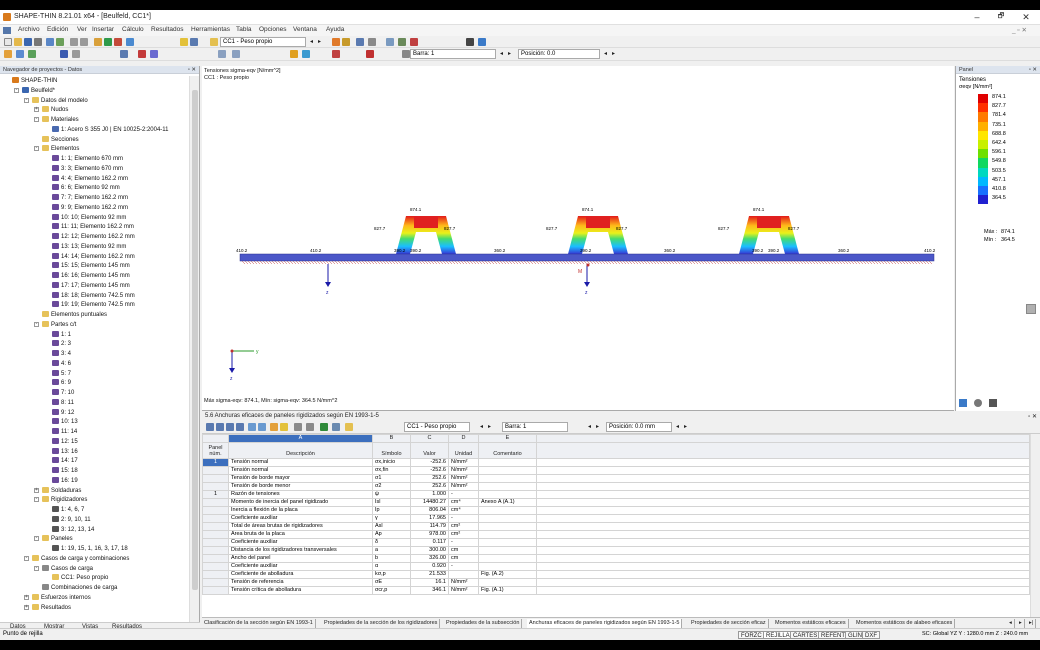 The height and width of the screenshot is (650, 1040). Describe the element at coordinates (230, 427) in the screenshot. I see `table-tool-3-icon` at that location.